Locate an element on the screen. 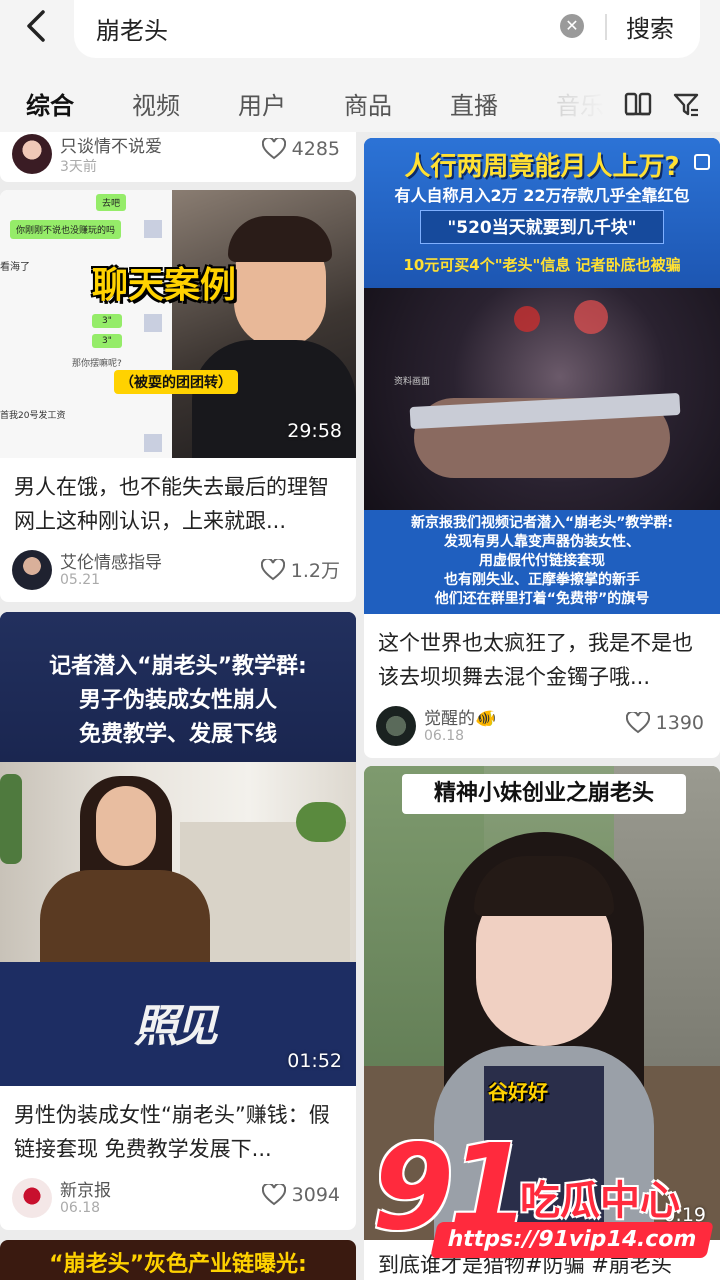 The height and width of the screenshot is (1280, 720). clear-search-icon: ✕ is located at coordinates (572, 26).